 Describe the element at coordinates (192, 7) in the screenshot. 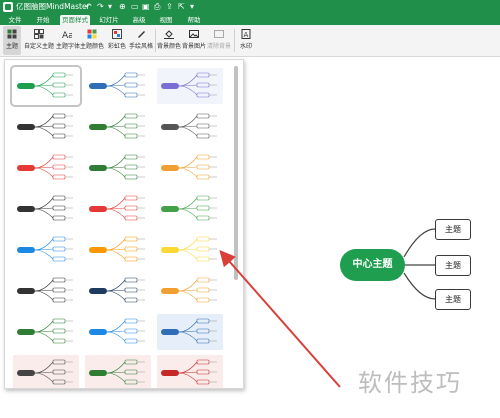

I see `more-icon: ▾` at that location.